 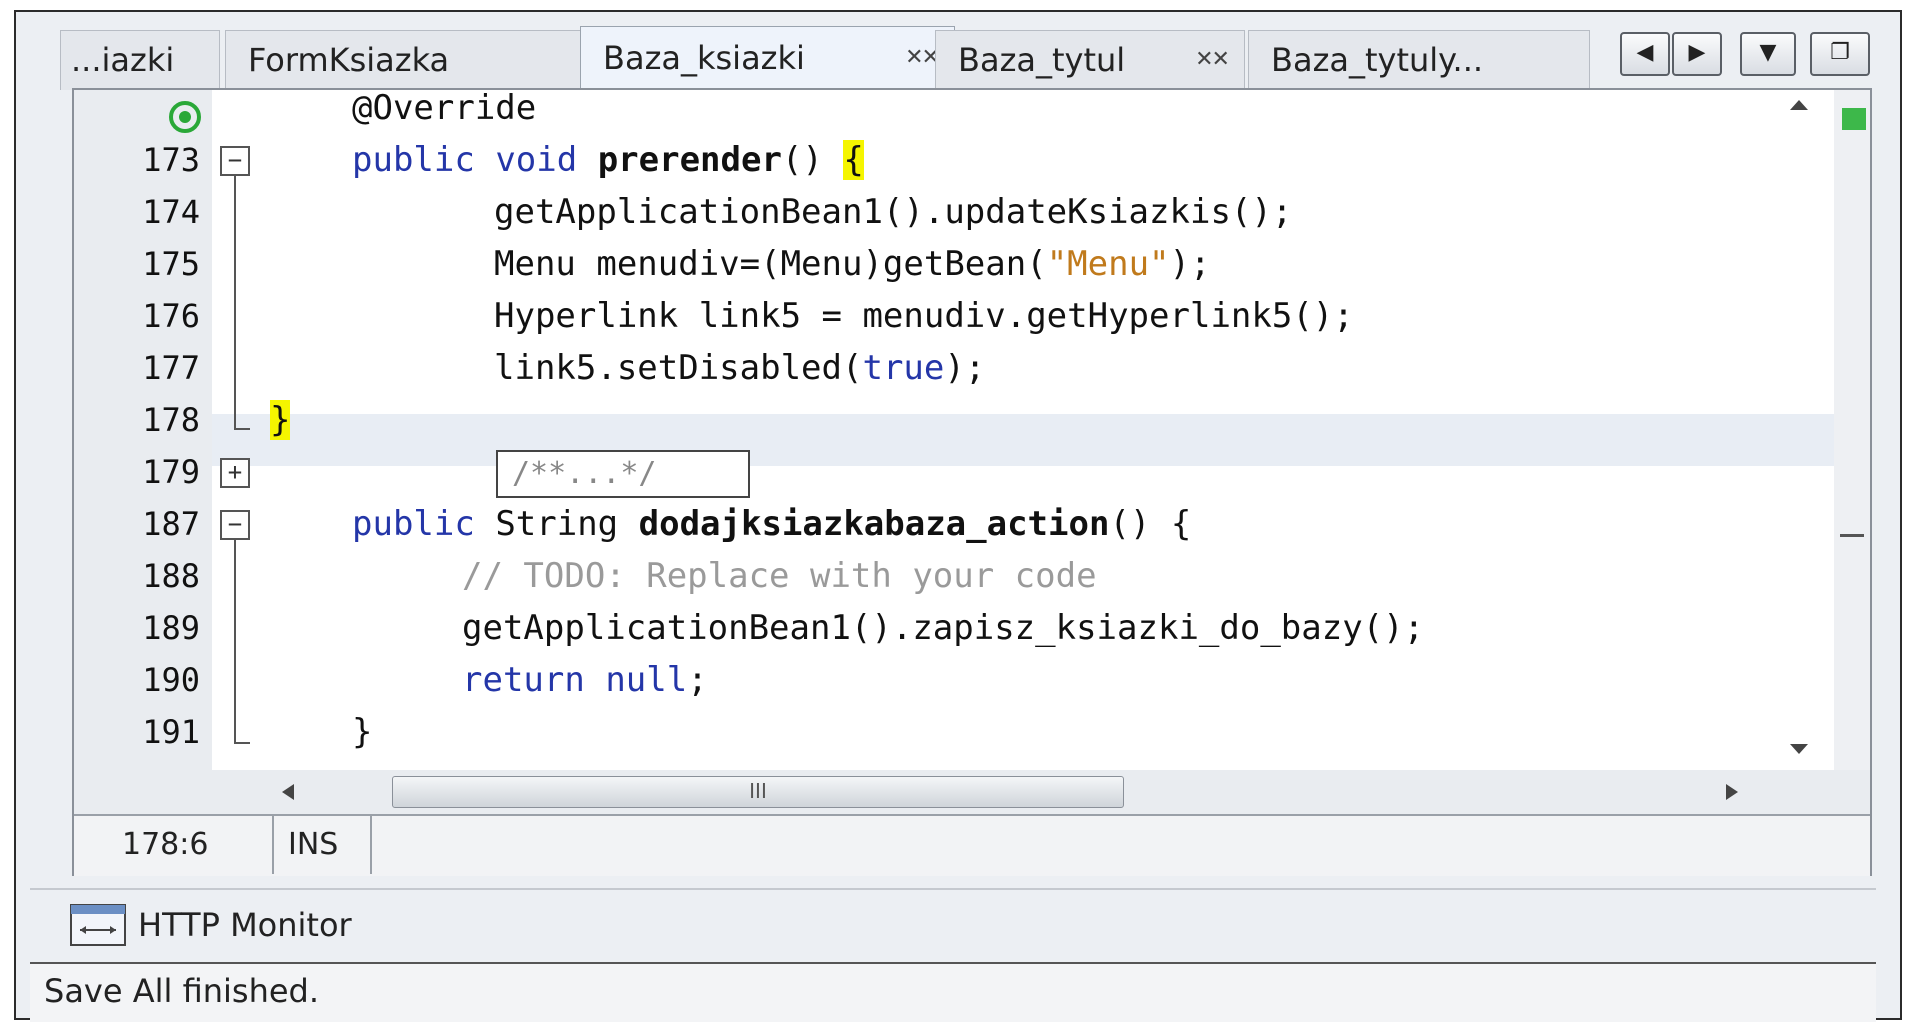 What do you see at coordinates (608, 160) in the screenshot?
I see `code-line: public void prerender() {` at bounding box center [608, 160].